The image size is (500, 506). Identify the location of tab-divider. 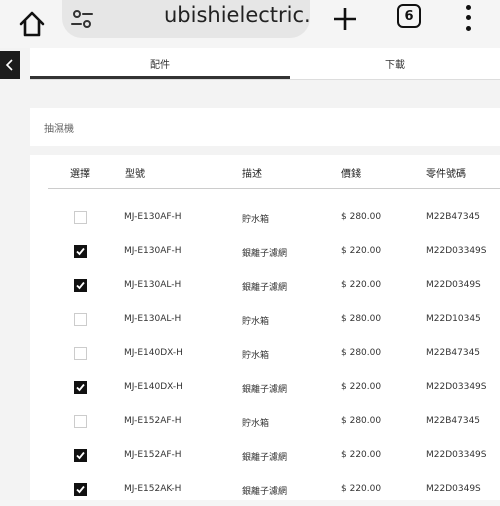
(265, 79).